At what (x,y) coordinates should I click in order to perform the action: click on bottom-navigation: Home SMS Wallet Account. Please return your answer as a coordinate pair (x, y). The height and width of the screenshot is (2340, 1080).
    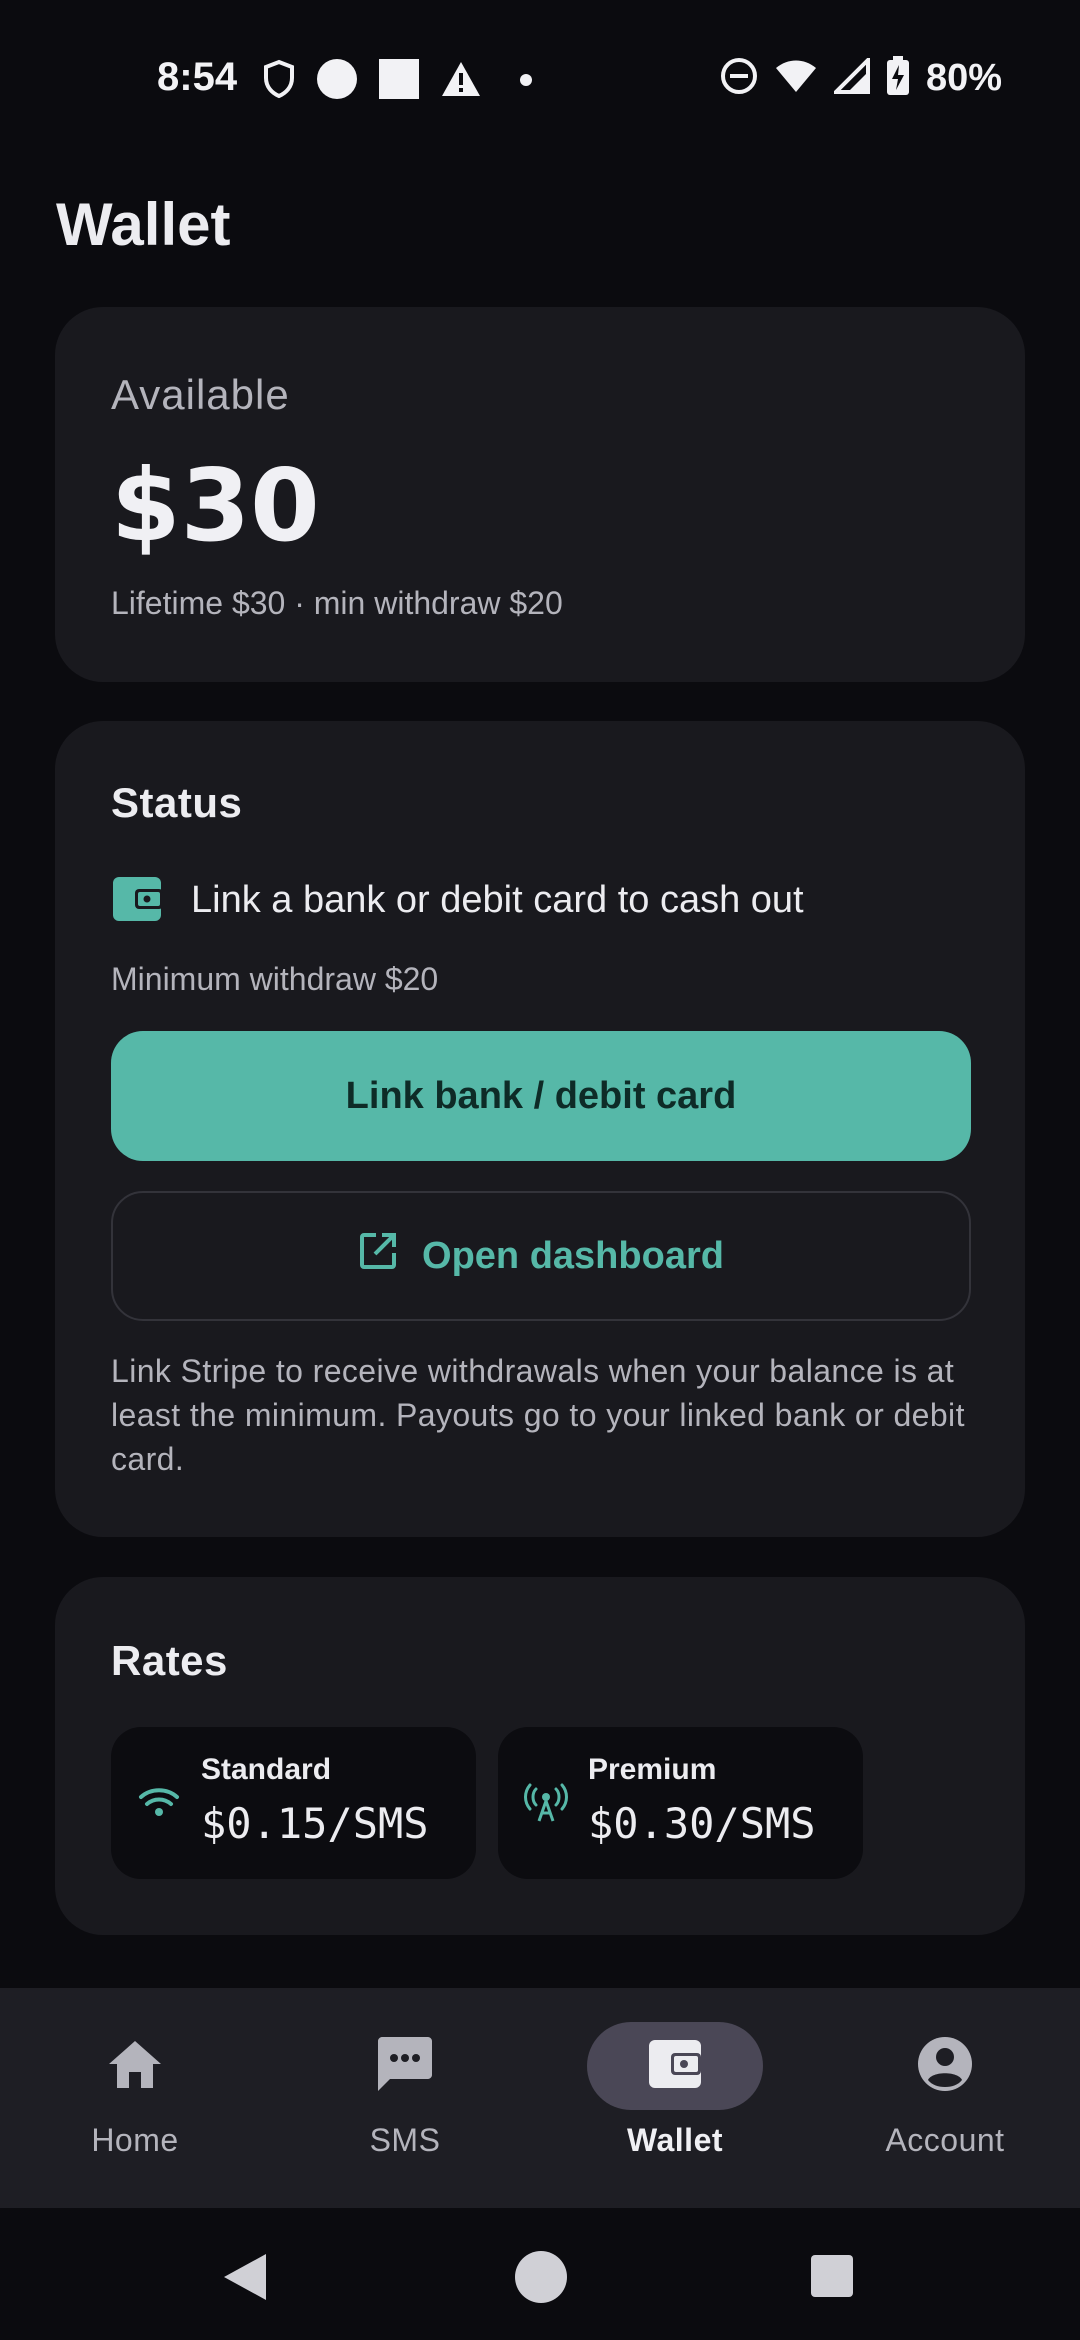
    Looking at the image, I should click on (540, 2098).